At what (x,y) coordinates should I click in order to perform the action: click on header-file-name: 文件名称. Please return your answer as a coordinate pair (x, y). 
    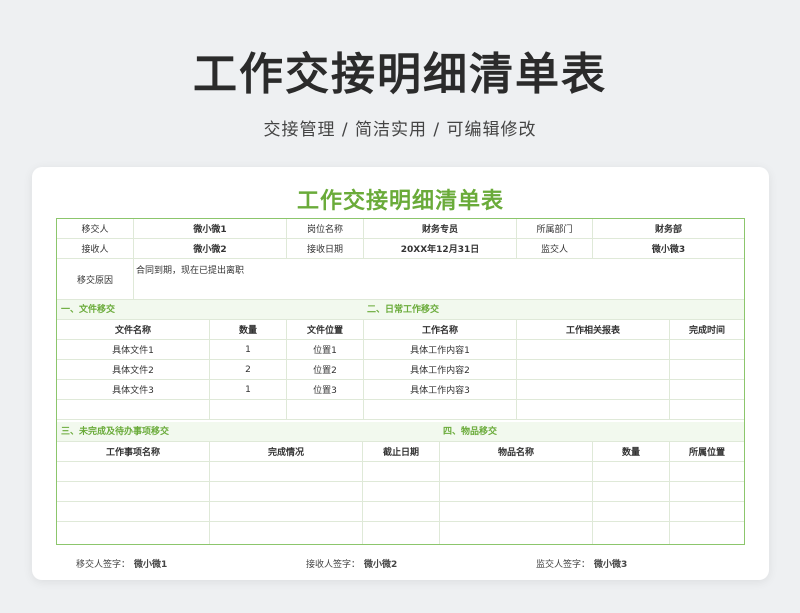
    Looking at the image, I should click on (133, 330).